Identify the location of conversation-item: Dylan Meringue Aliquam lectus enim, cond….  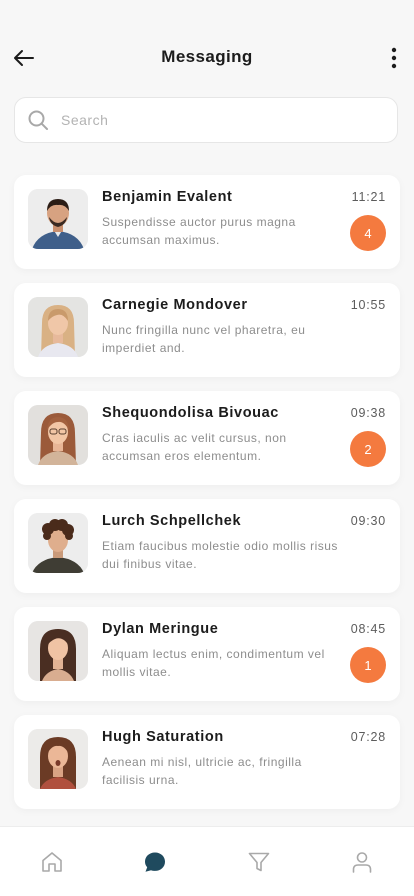
(207, 654).